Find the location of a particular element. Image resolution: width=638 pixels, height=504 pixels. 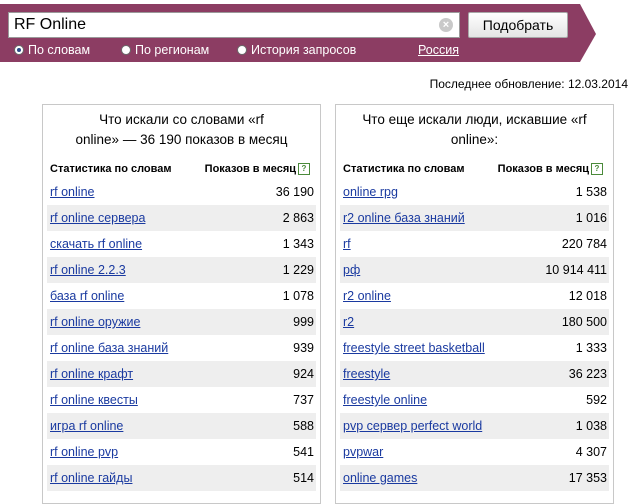

panel-title-line2: online»: is located at coordinates (474, 139).